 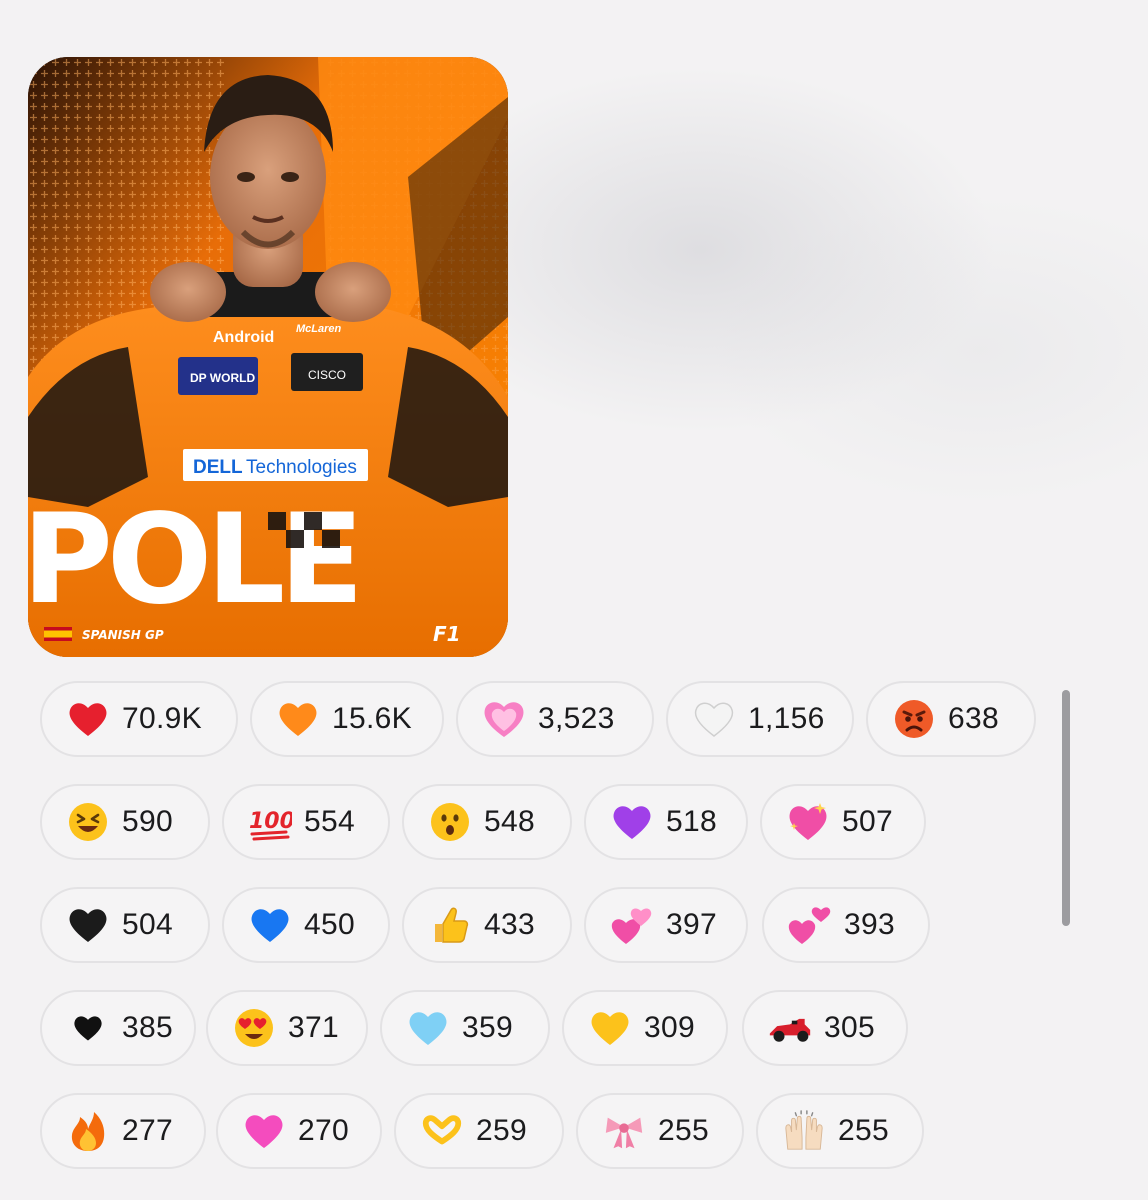 I want to click on reaction-two-hearts: 397, so click(x=666, y=925).